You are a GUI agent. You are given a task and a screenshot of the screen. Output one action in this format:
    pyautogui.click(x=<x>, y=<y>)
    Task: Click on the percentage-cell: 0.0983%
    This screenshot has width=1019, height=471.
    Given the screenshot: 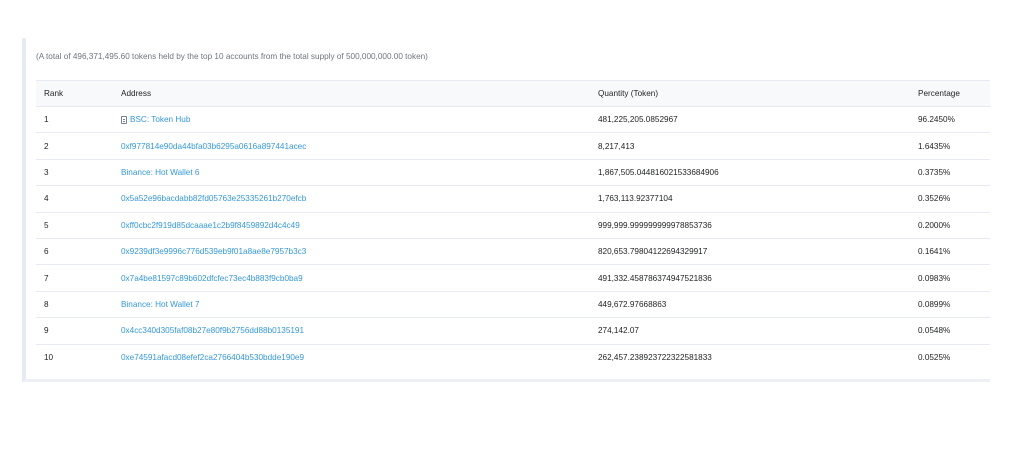 What is the action you would take?
    pyautogui.click(x=934, y=278)
    